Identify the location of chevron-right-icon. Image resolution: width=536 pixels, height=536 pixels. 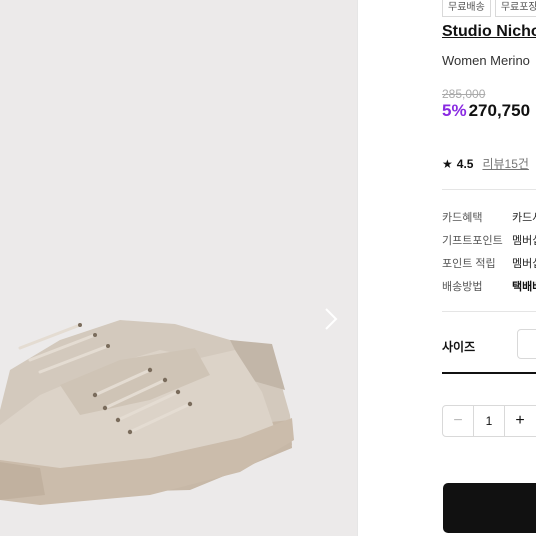
(331, 319).